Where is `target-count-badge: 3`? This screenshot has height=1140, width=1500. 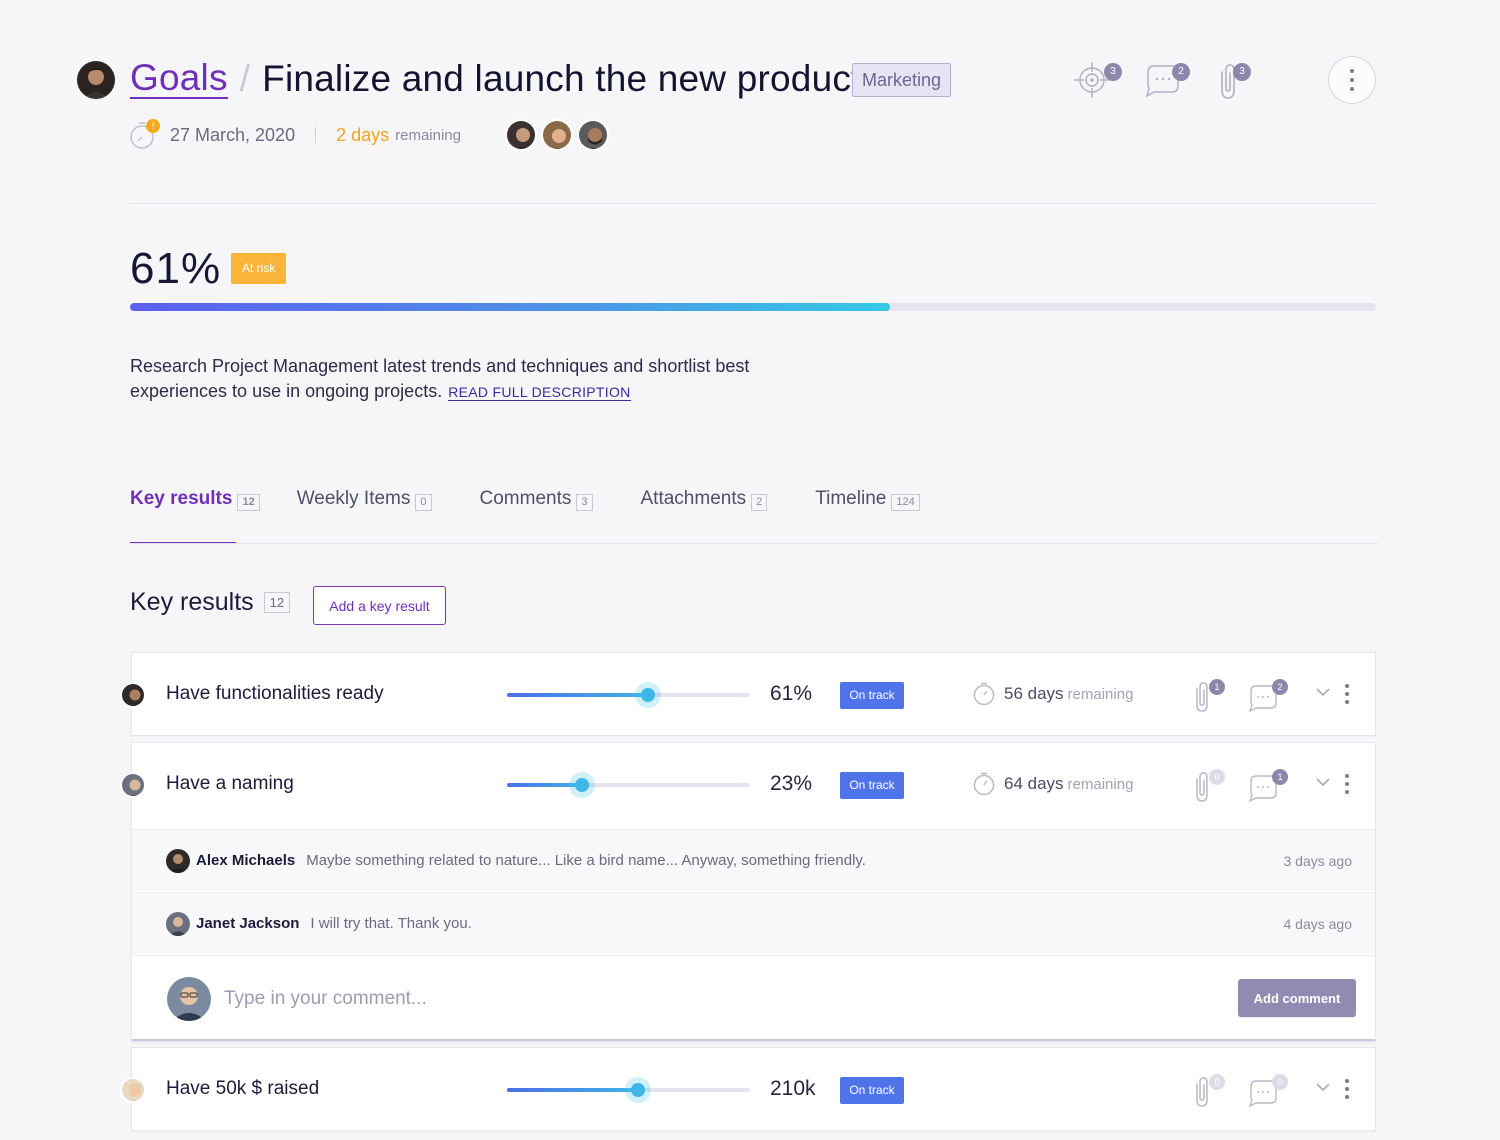 target-count-badge: 3 is located at coordinates (1113, 72).